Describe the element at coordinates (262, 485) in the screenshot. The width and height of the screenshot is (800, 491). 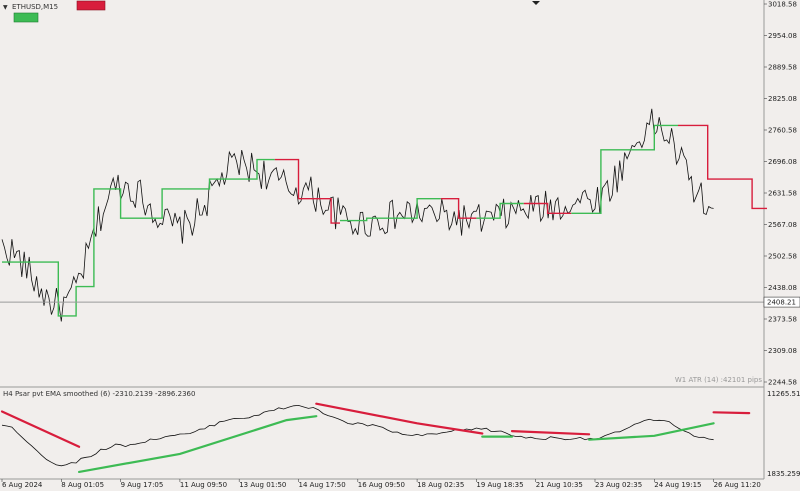
I see `time-tick-label: 13 Aug 01:50` at that location.